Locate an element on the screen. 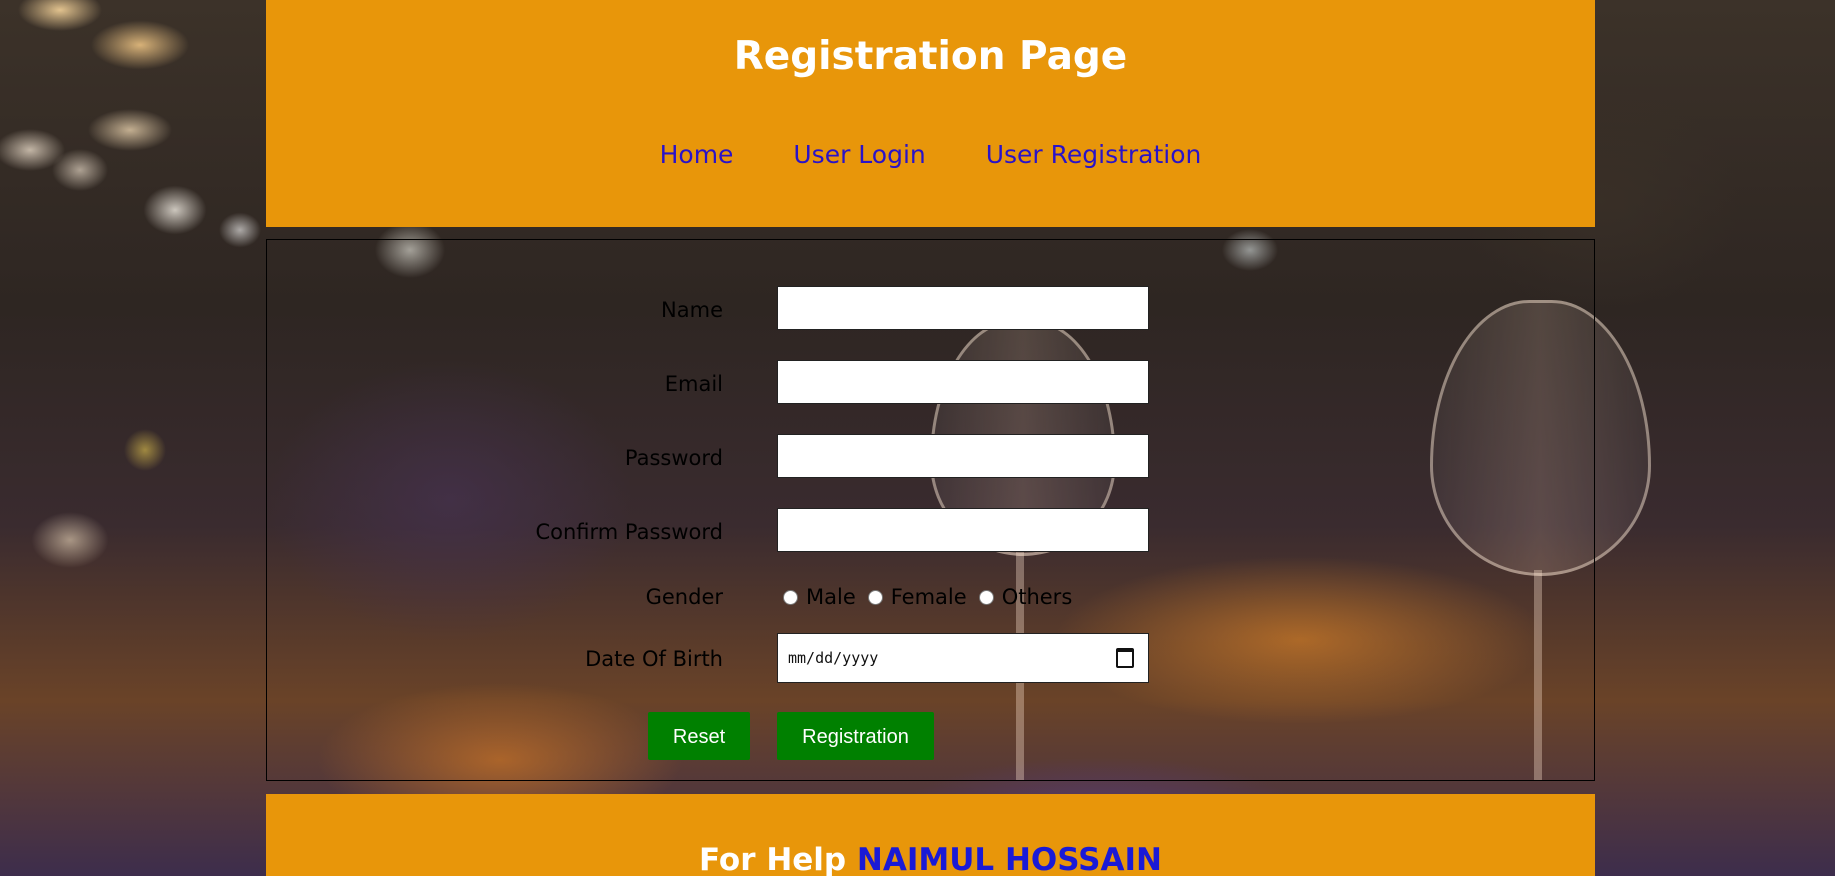 The width and height of the screenshot is (1835, 880). footer-help: For Help NAIMUL HOSSAIN is located at coordinates (930, 860).